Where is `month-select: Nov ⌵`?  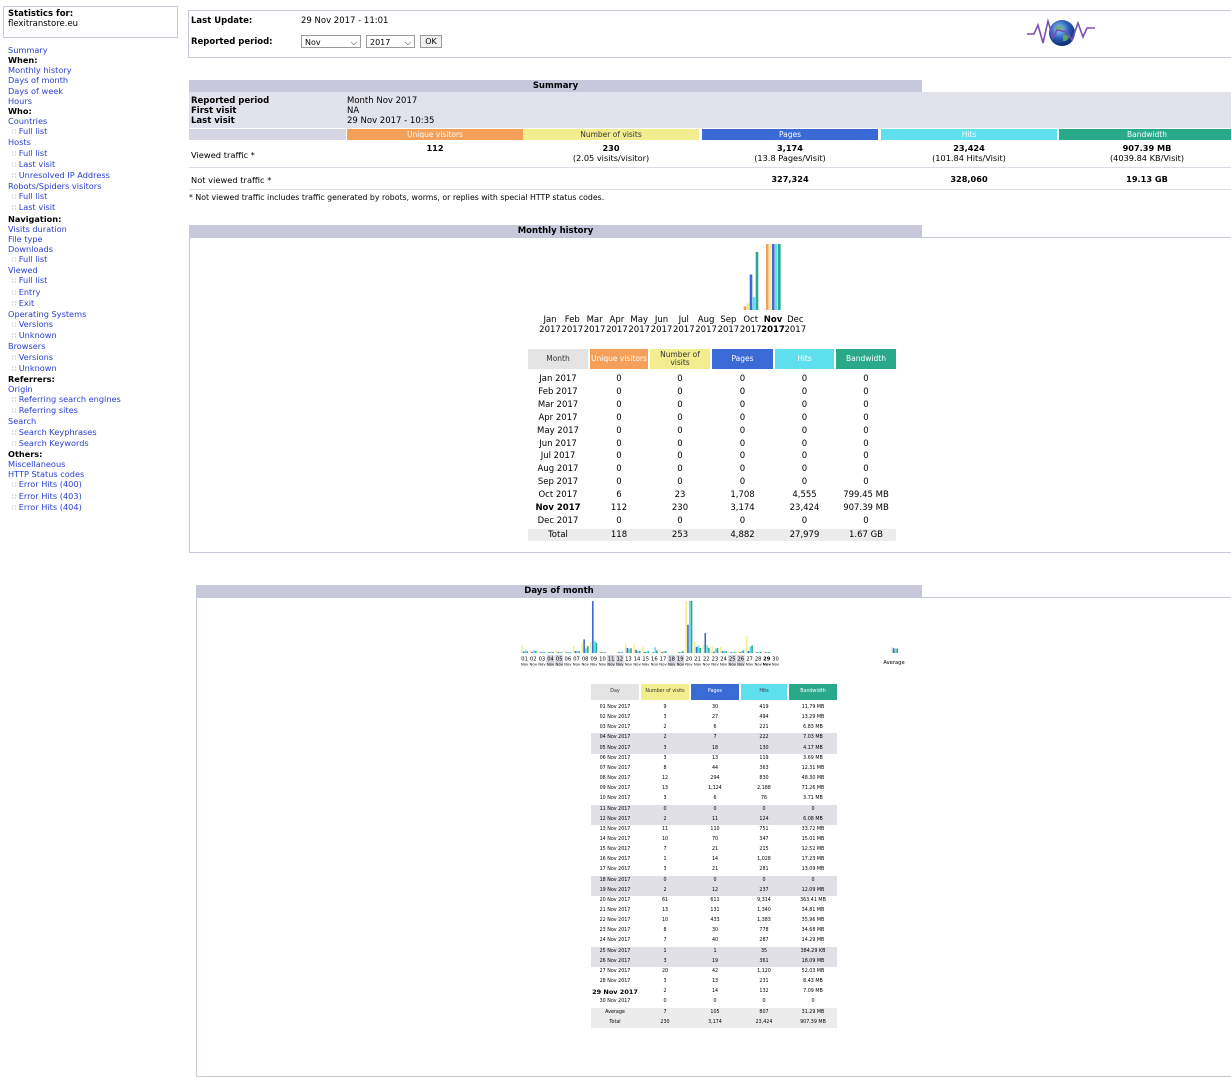
month-select: Nov ⌵ is located at coordinates (331, 41).